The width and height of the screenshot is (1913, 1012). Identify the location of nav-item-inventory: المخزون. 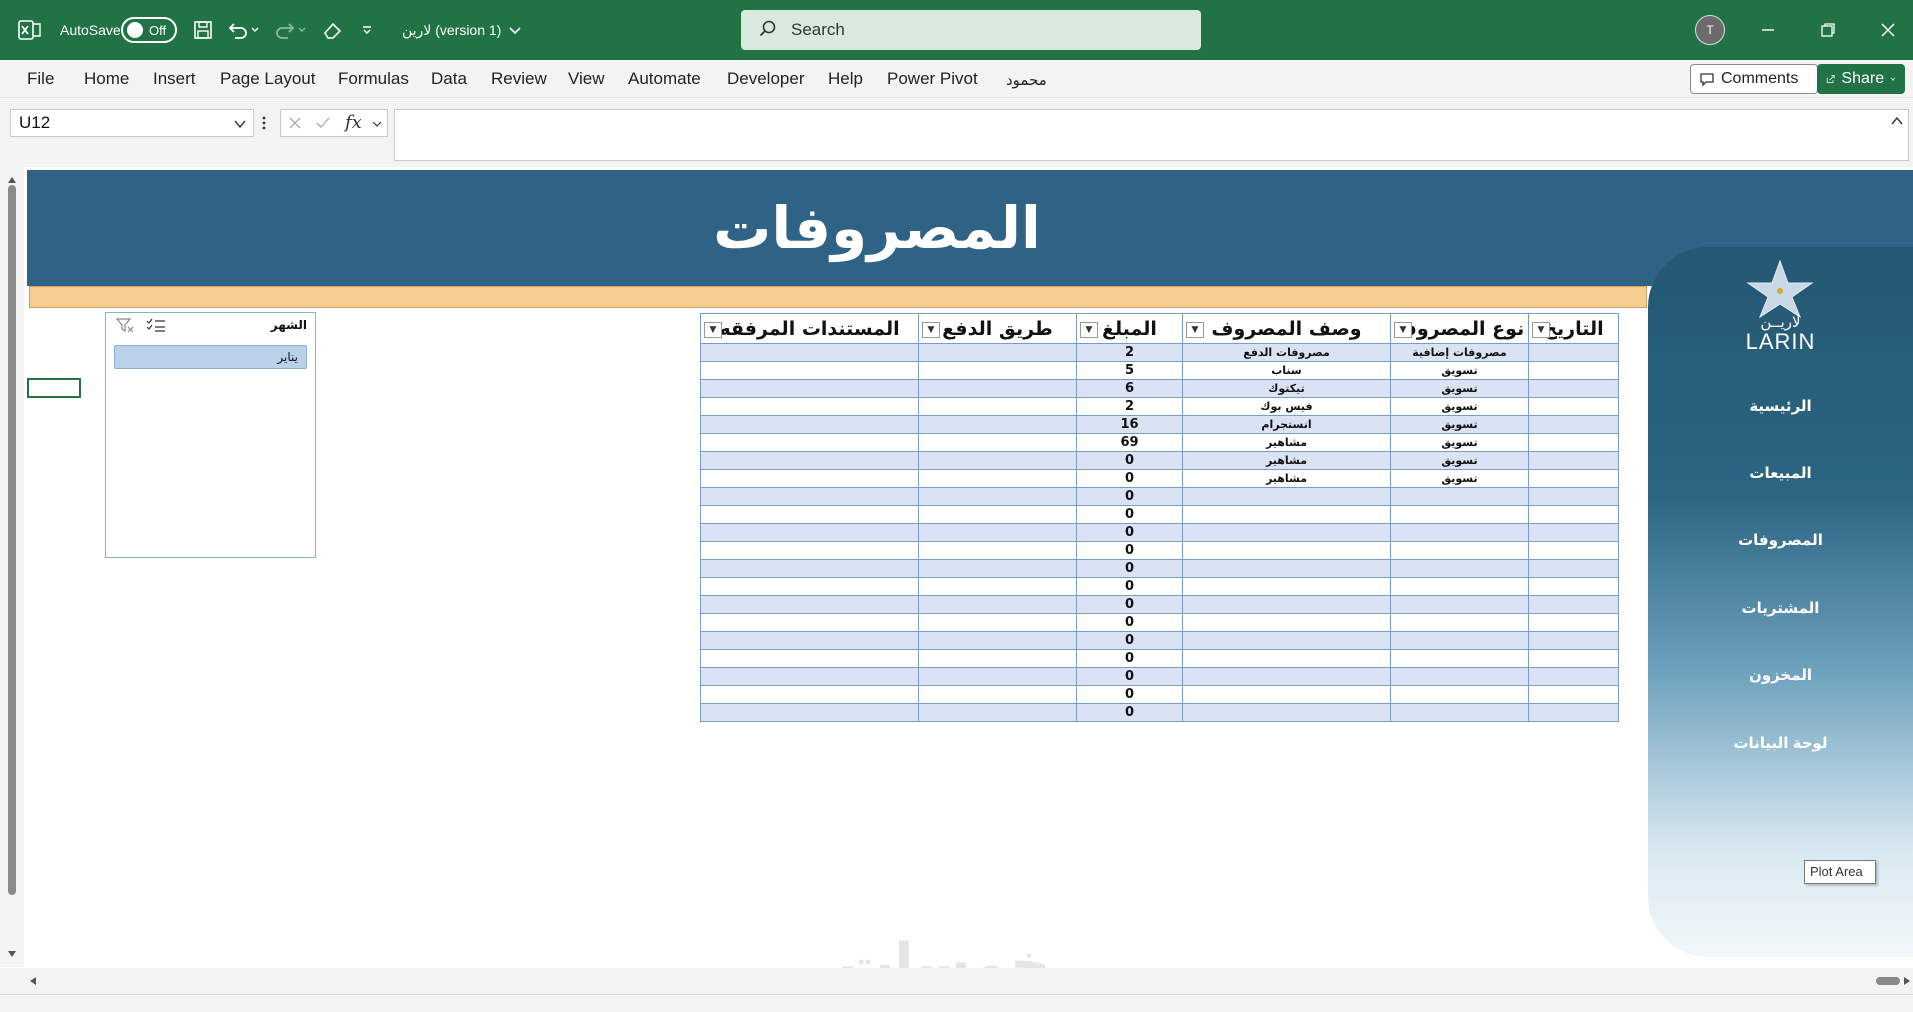
(1780, 675).